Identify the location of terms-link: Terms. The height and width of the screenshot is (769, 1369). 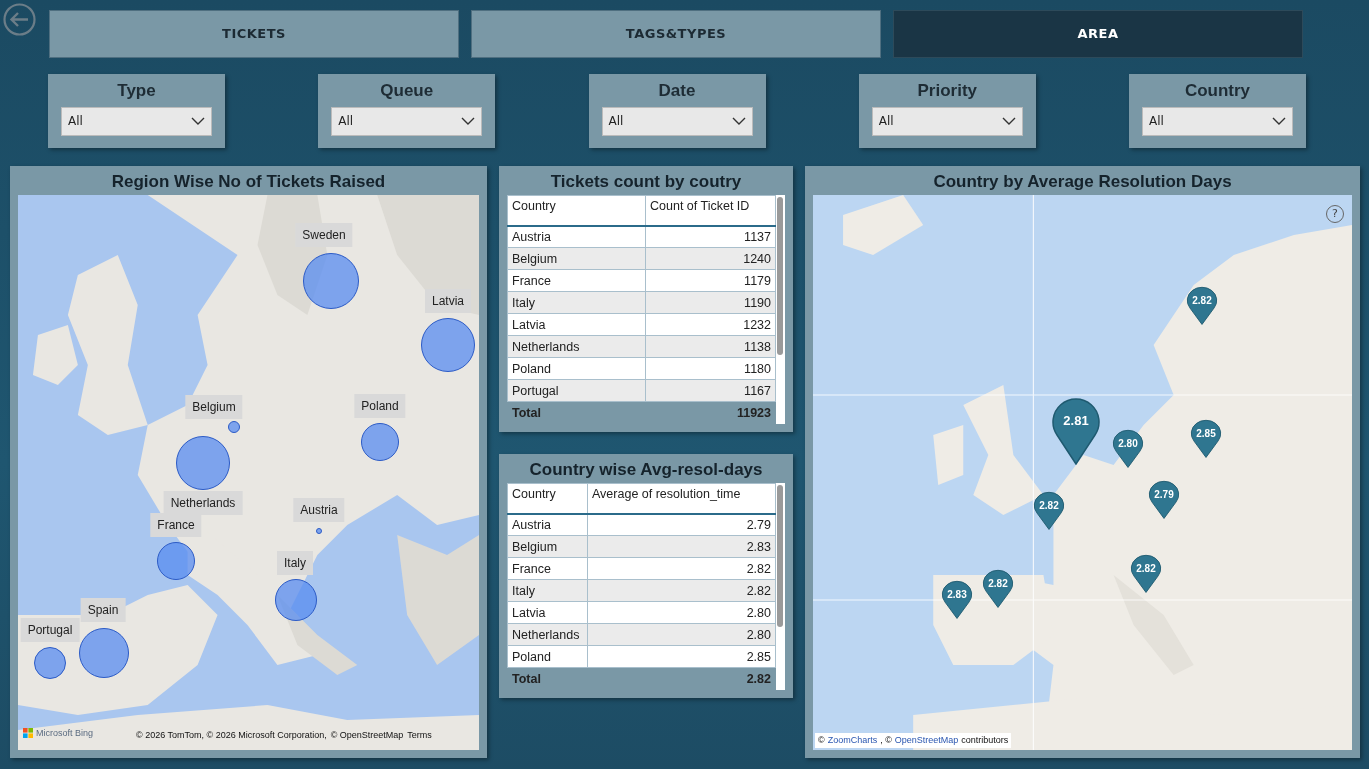
(419, 735).